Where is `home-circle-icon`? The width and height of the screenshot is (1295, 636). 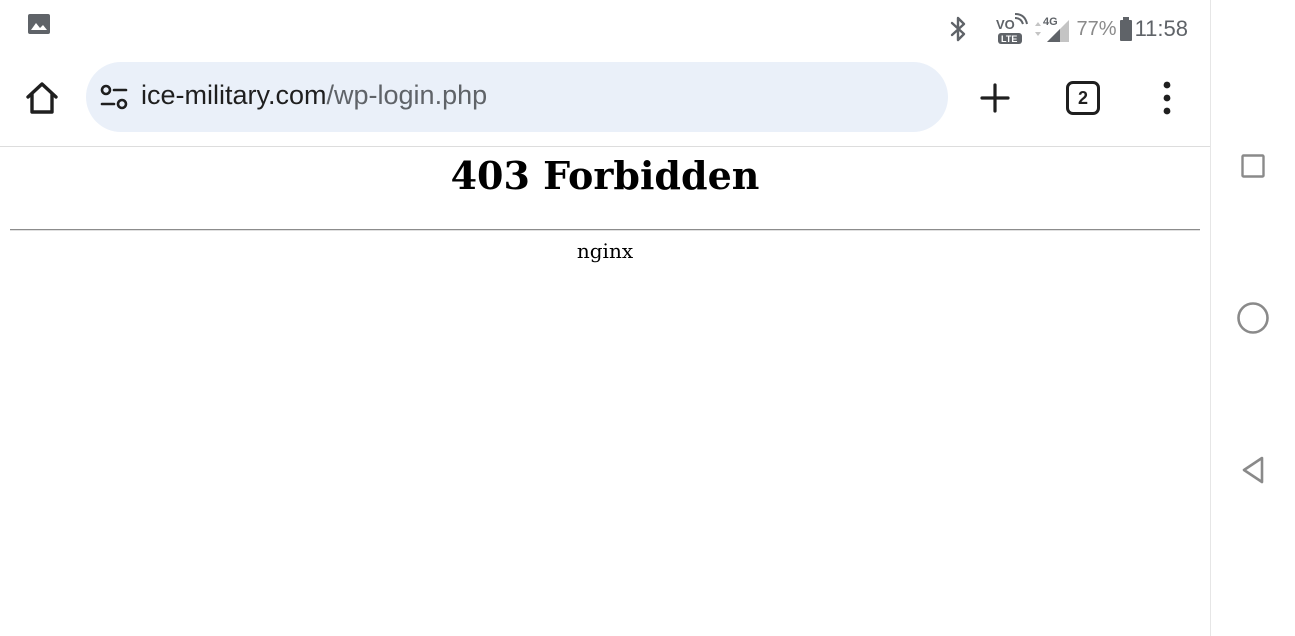 home-circle-icon is located at coordinates (1253, 318).